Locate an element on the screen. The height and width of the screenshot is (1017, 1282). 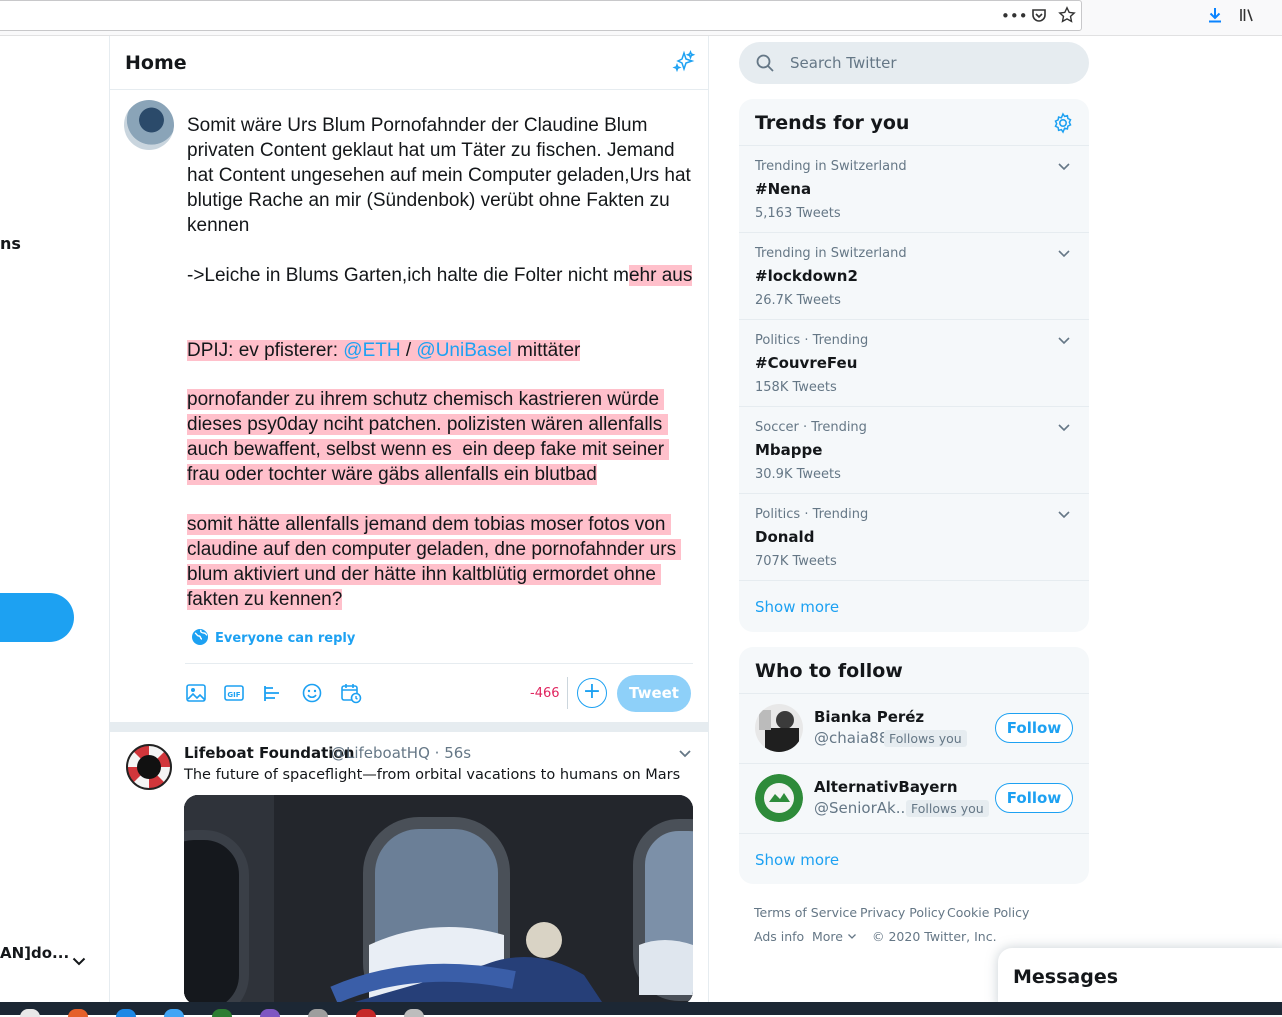
sparkle-icon is located at coordinates (684, 62).